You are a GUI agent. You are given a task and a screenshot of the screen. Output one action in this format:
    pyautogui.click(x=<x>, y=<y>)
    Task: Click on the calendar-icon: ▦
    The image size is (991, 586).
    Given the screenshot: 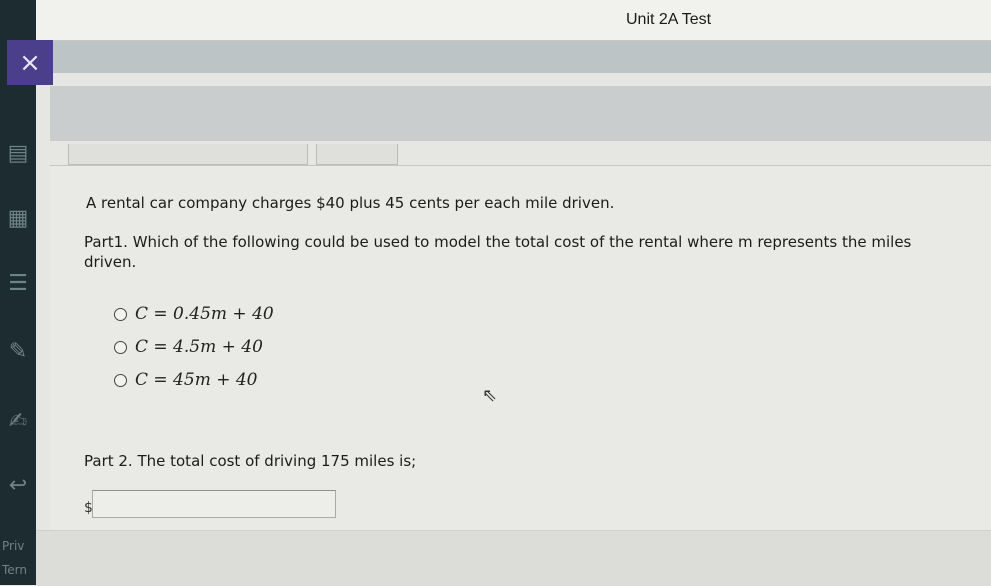 What is the action you would take?
    pyautogui.click(x=18, y=219)
    